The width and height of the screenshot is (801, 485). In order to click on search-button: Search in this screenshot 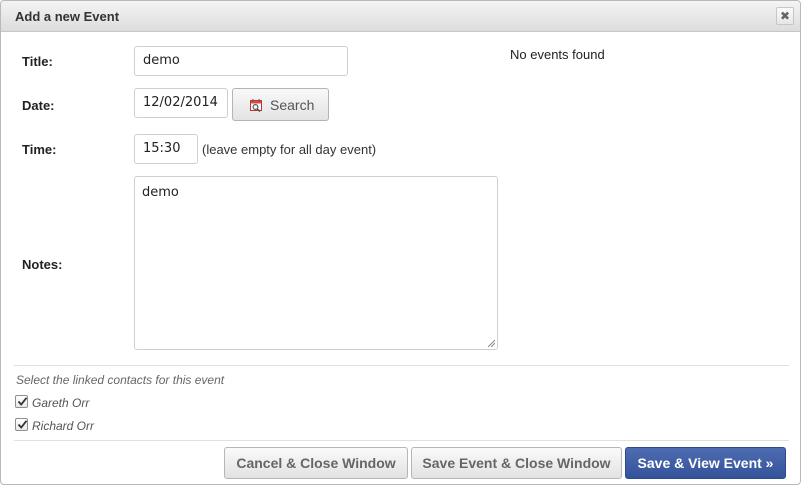, I will do `click(280, 104)`.